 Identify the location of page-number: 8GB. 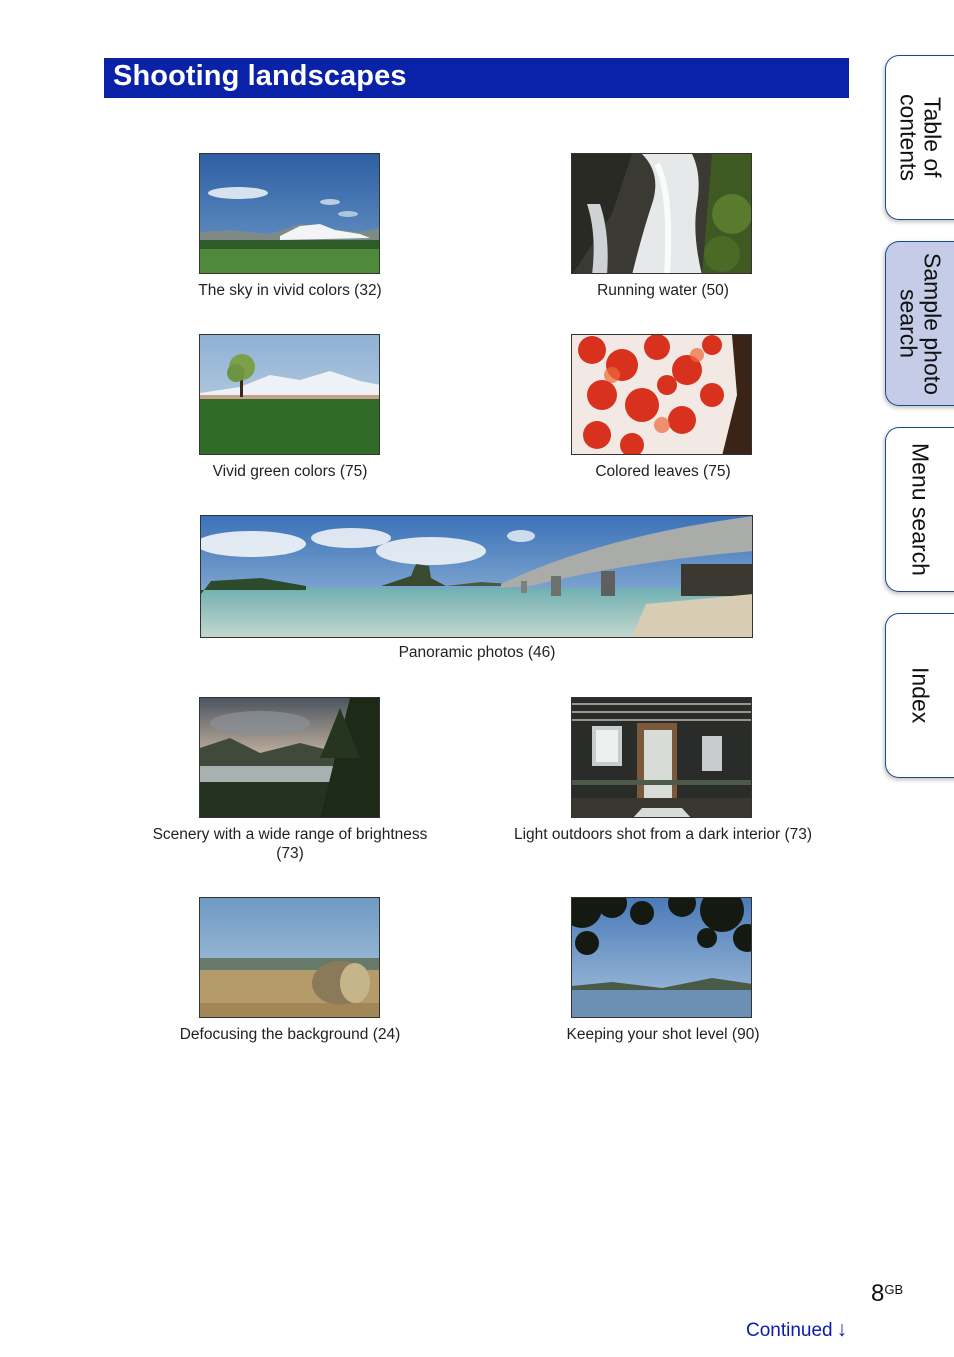
(887, 1294).